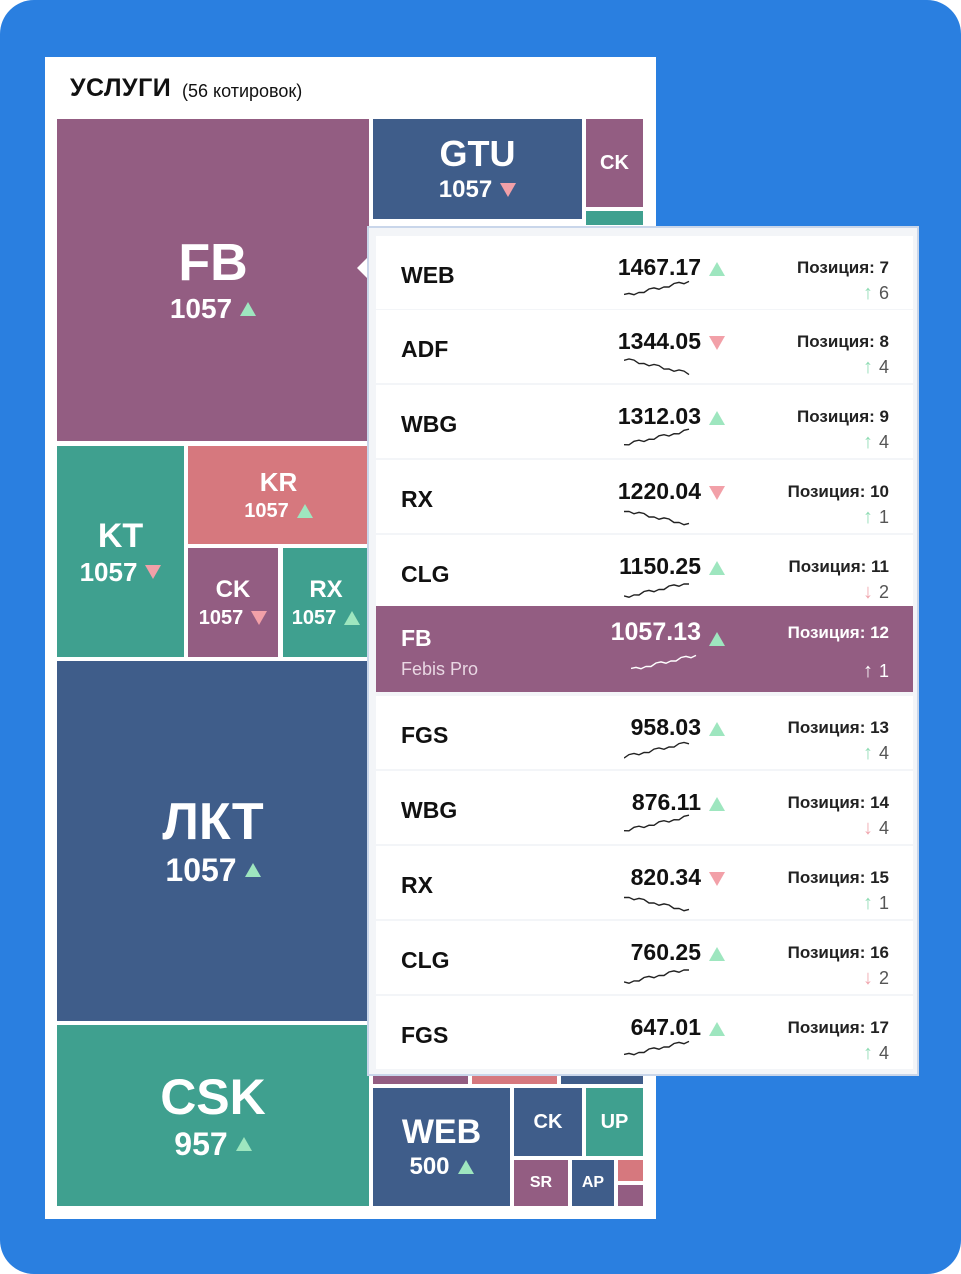 The image size is (961, 1274). Describe the element at coordinates (428, 275) in the screenshot. I see `quote-symbol: WEB` at that location.